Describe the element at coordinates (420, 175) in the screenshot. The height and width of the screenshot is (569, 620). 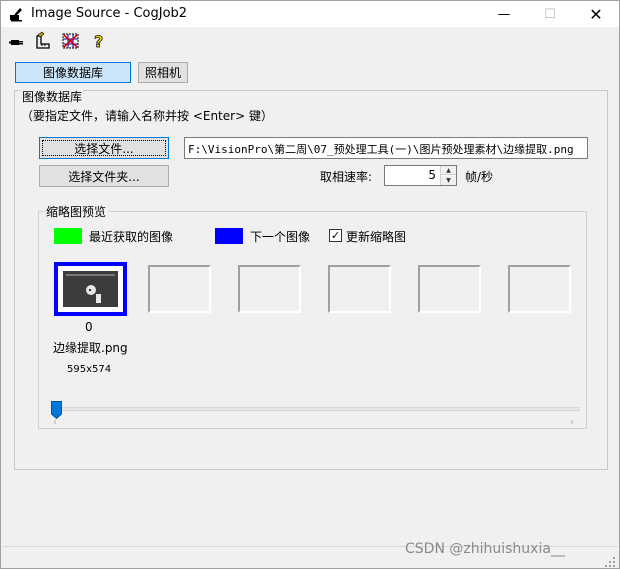
I see `rate-stepper: 5 ▲ ▼` at that location.